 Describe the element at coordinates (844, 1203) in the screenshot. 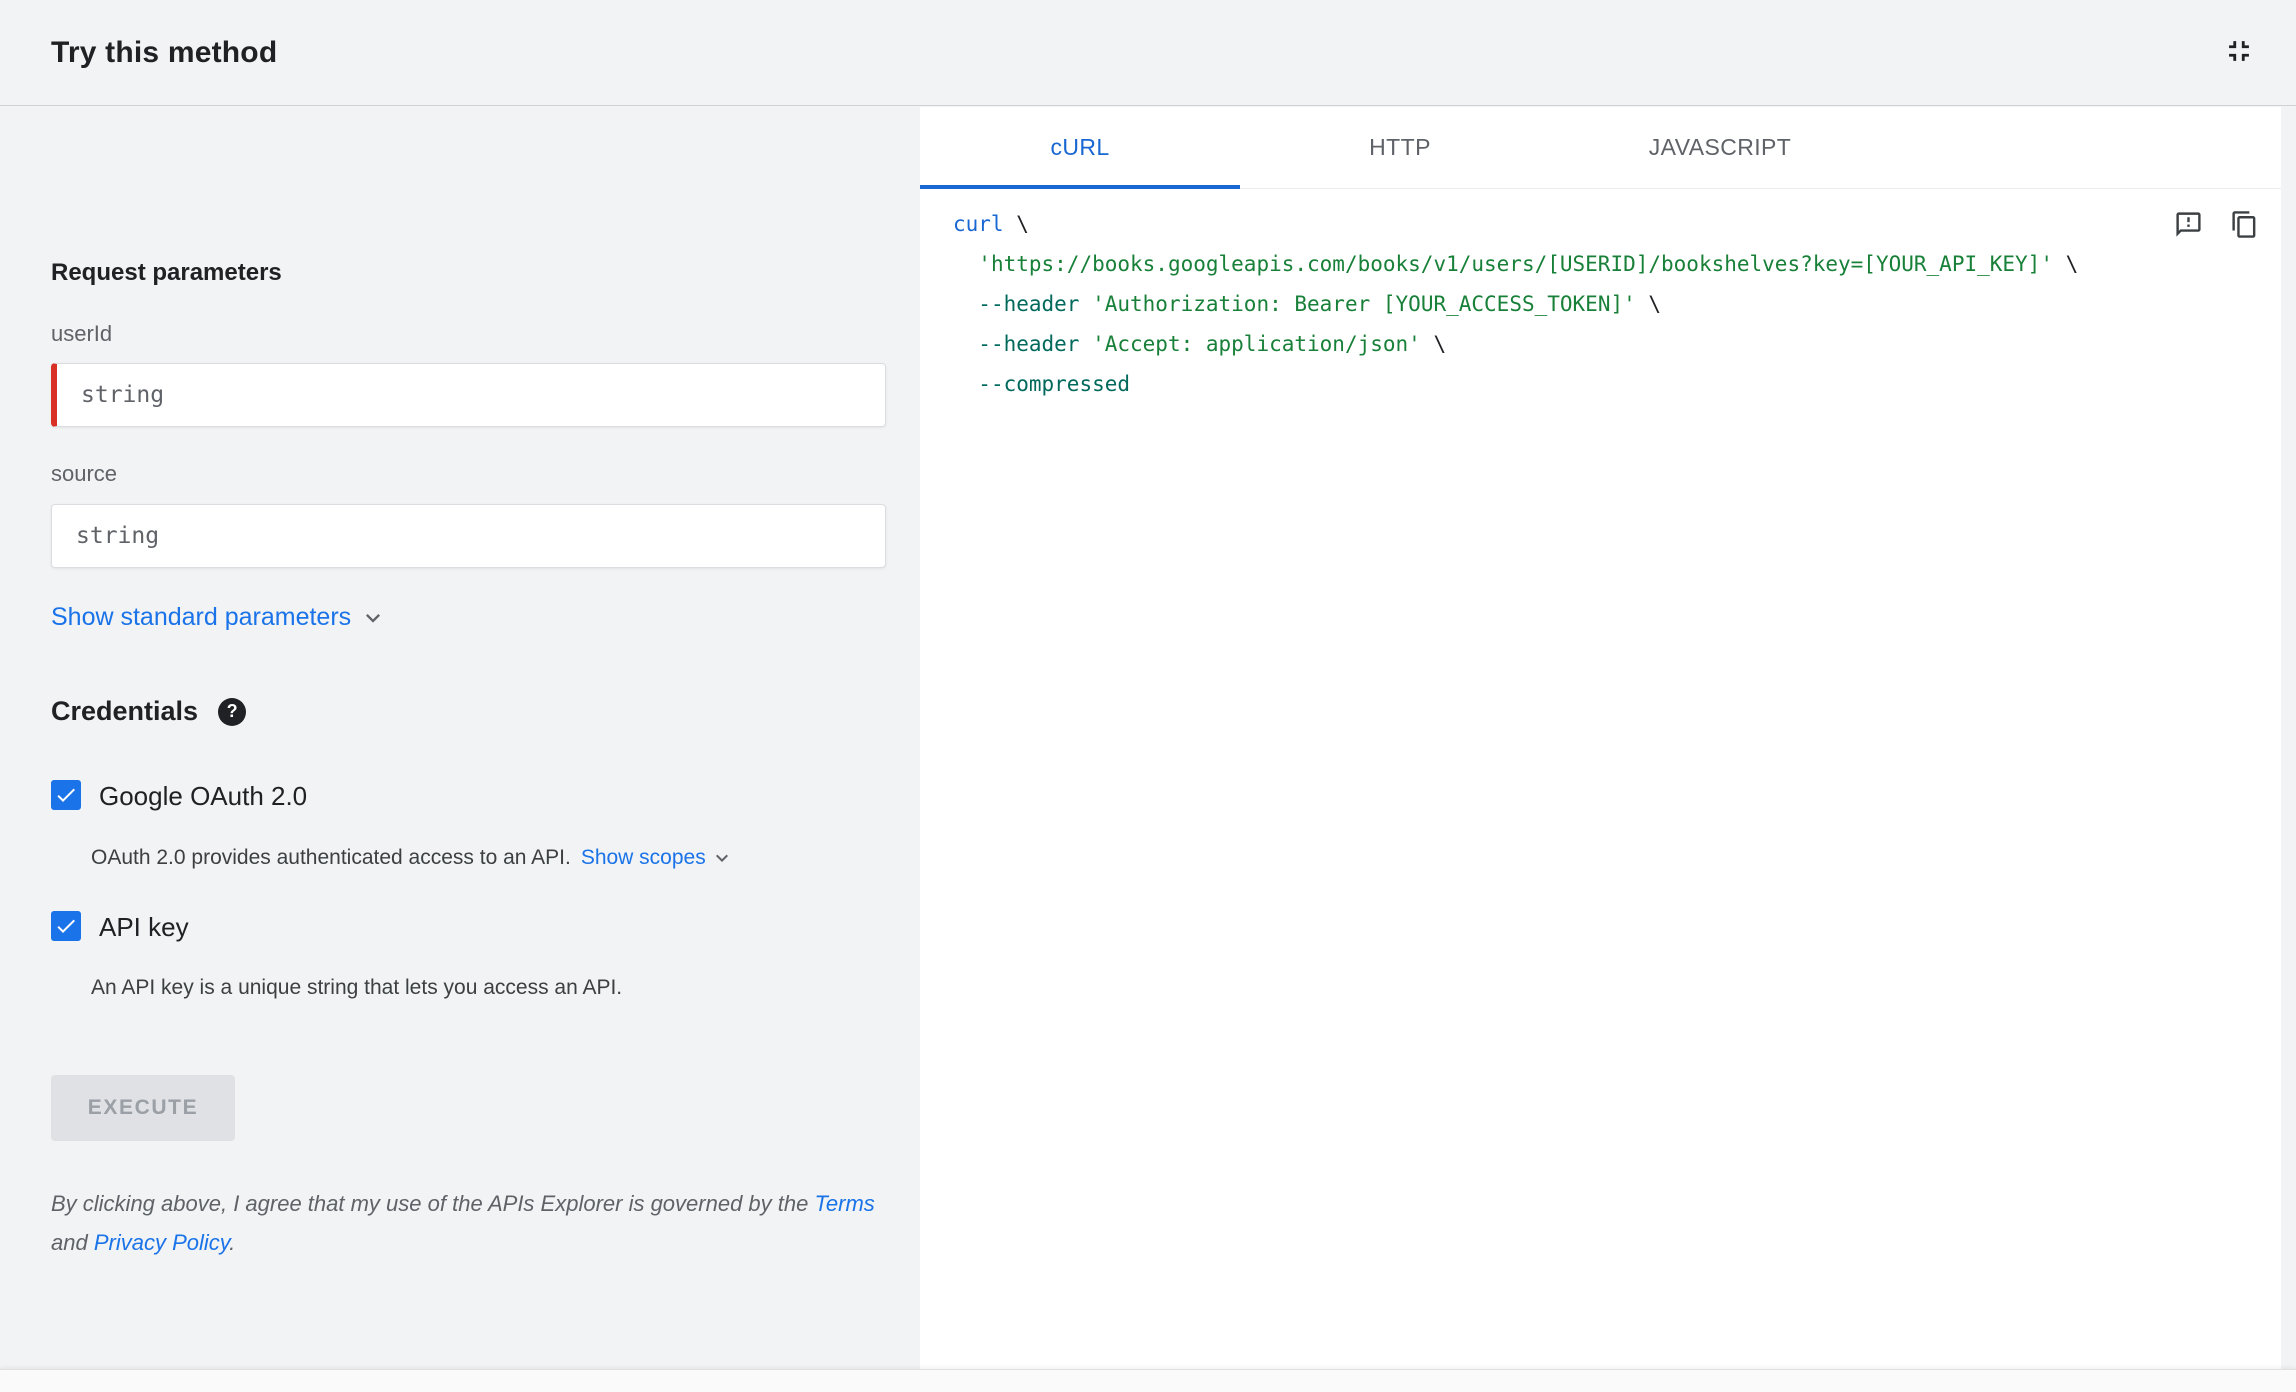

I see `terms-link: Terms` at that location.